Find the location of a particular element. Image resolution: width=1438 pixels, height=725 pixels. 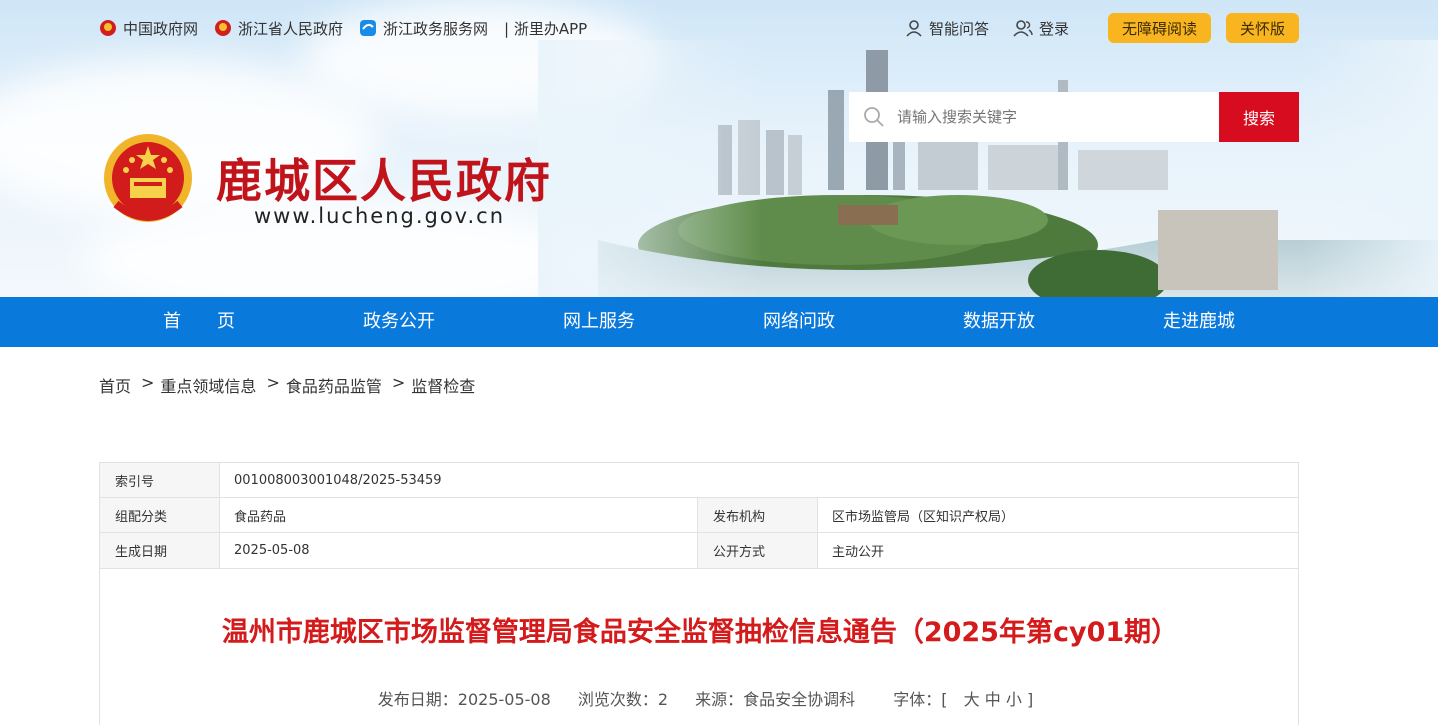

mode-value: 主动公开 is located at coordinates (858, 552).